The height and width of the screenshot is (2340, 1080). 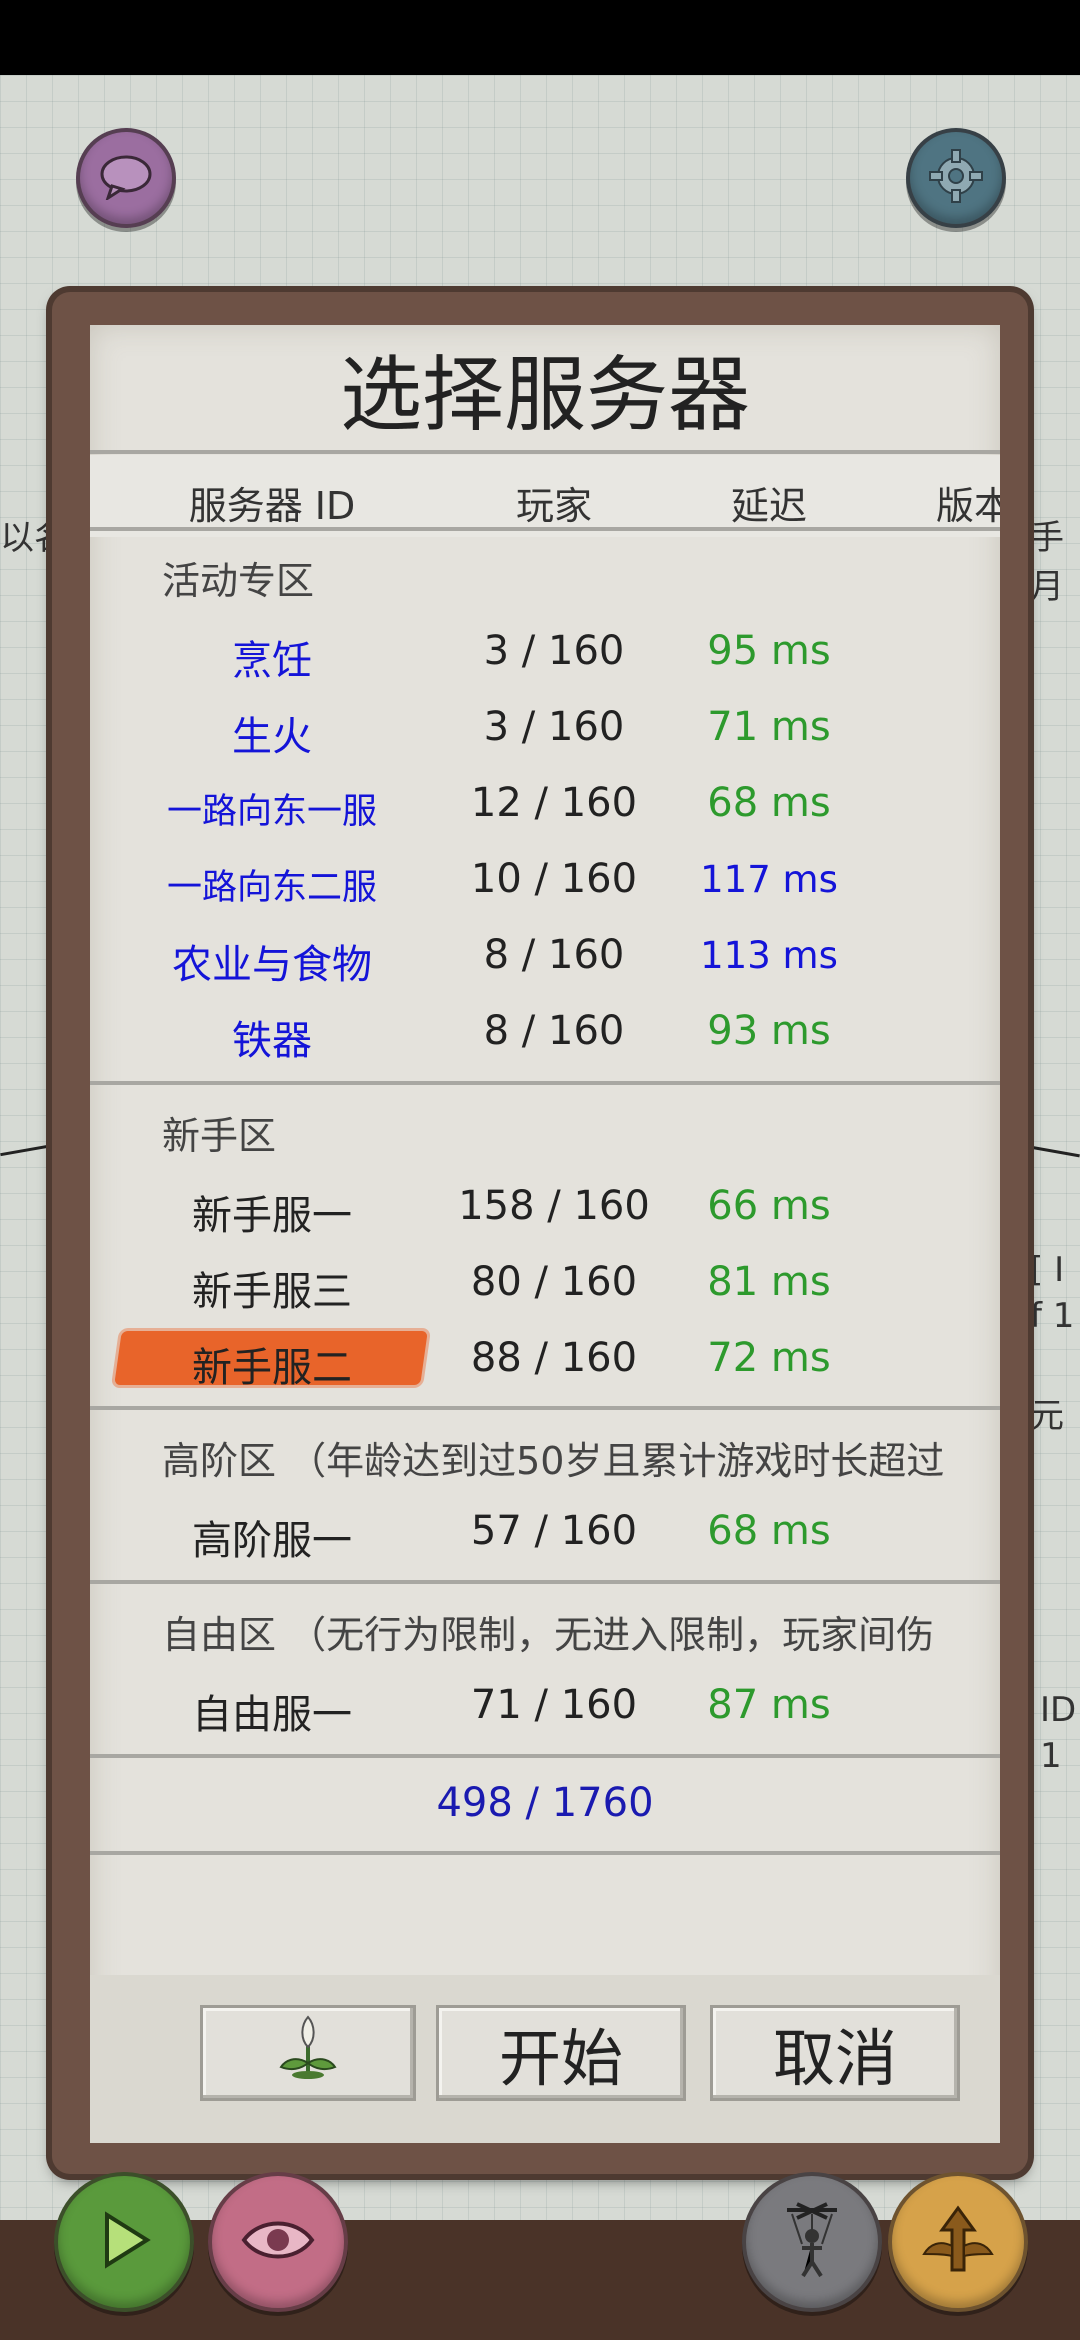 What do you see at coordinates (271, 812) in the screenshot?
I see `server-name: 一路向东一服` at bounding box center [271, 812].